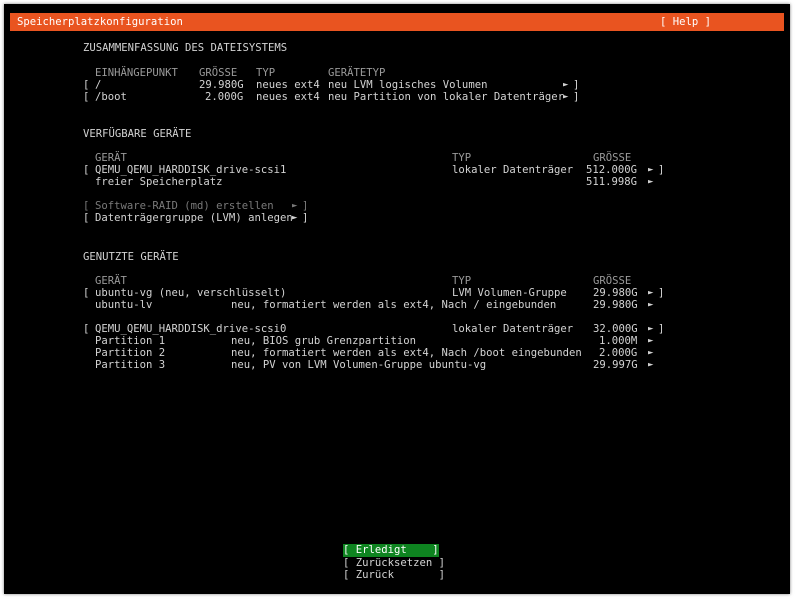 Image resolution: width=796 pixels, height=600 pixels. I want to click on mountpoint-value: /boot, so click(111, 97).